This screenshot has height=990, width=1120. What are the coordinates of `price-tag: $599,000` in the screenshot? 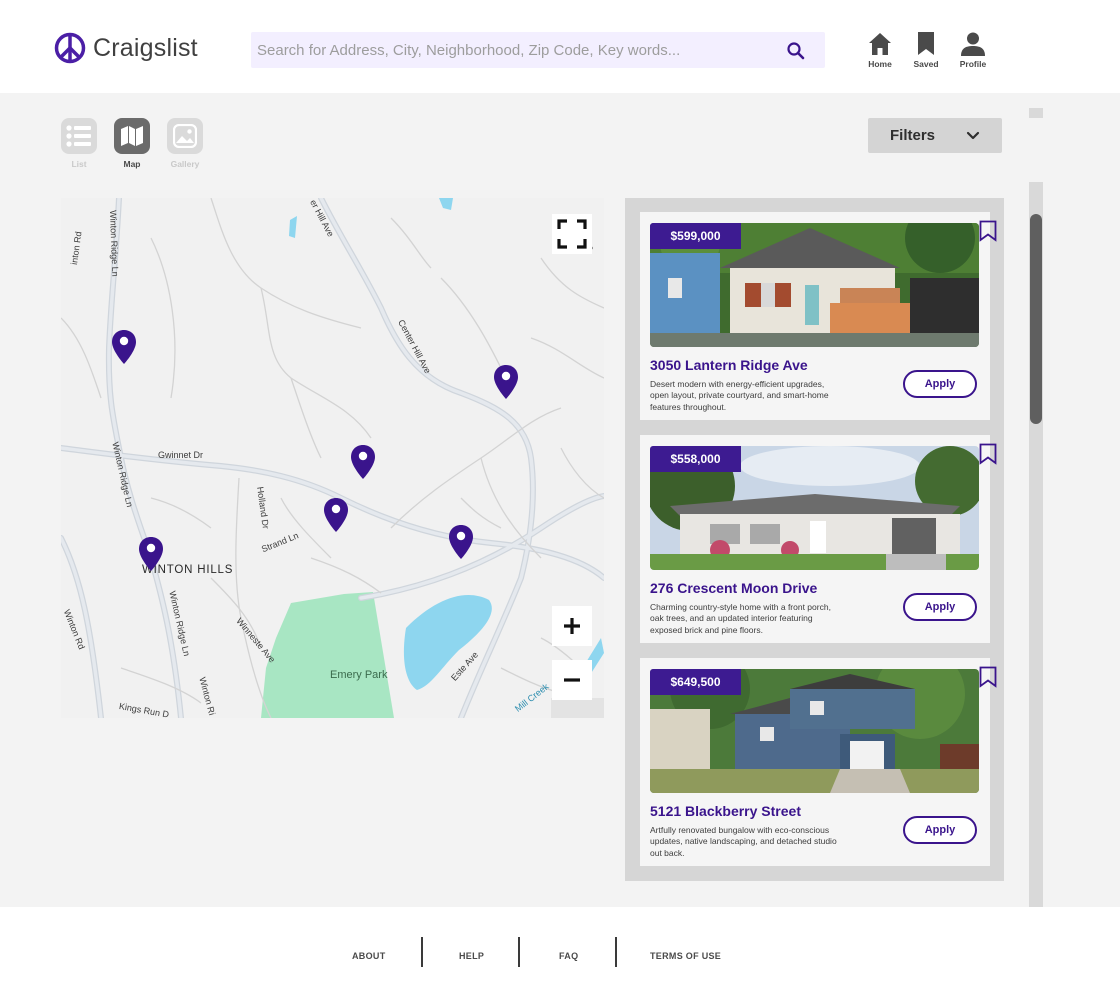 It's located at (695, 236).